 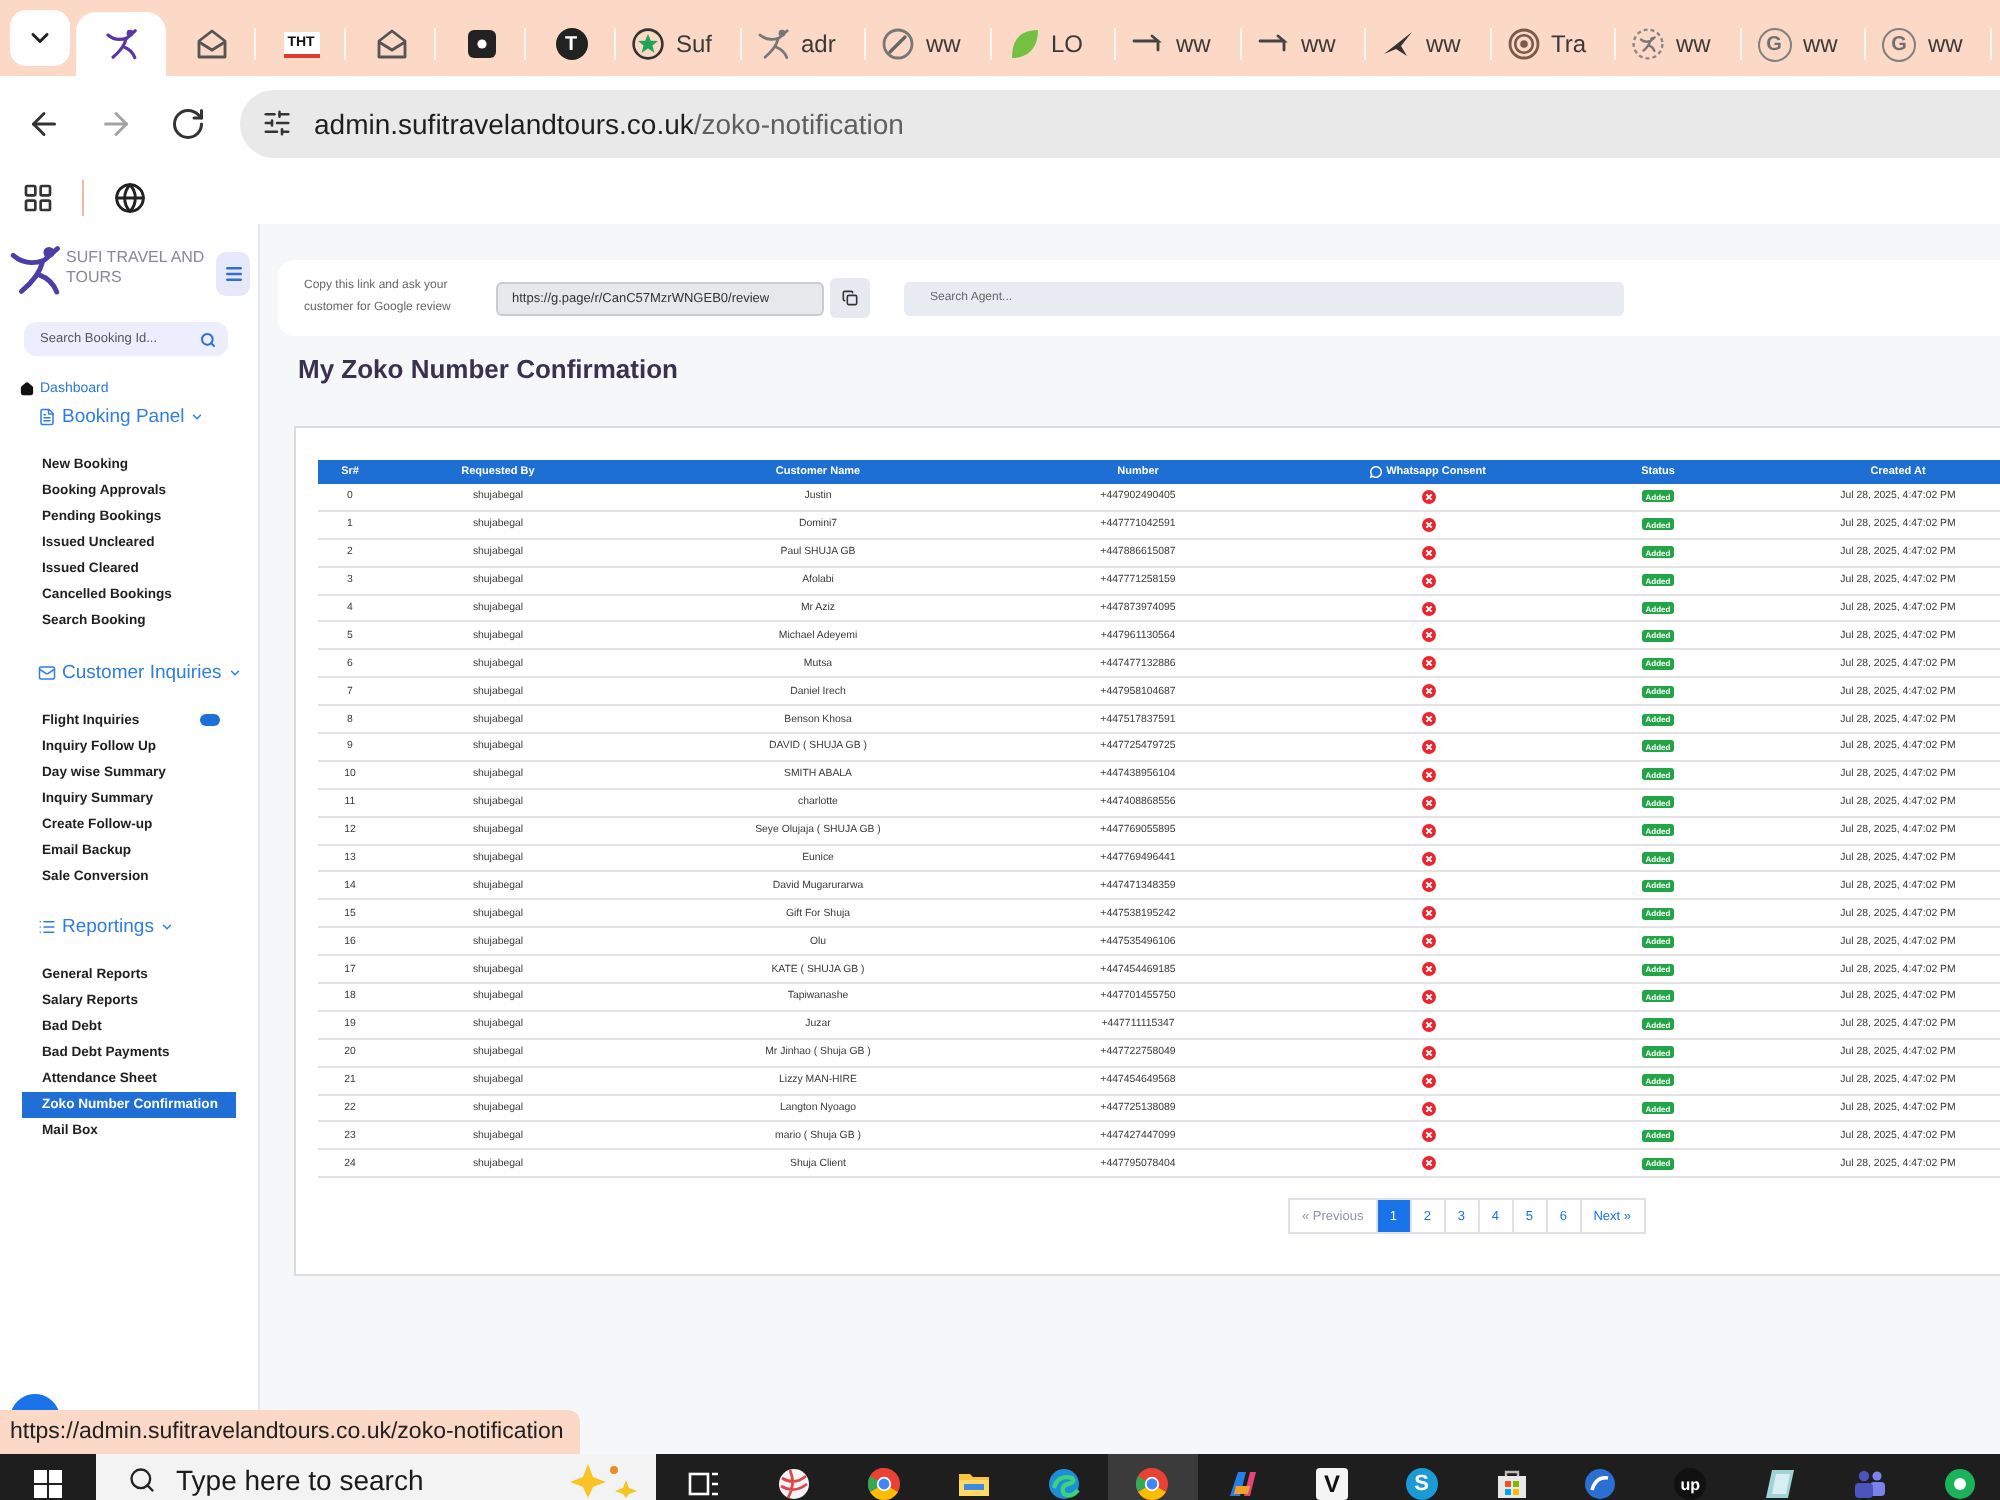 I want to click on reload-icon, so click(x=188, y=123).